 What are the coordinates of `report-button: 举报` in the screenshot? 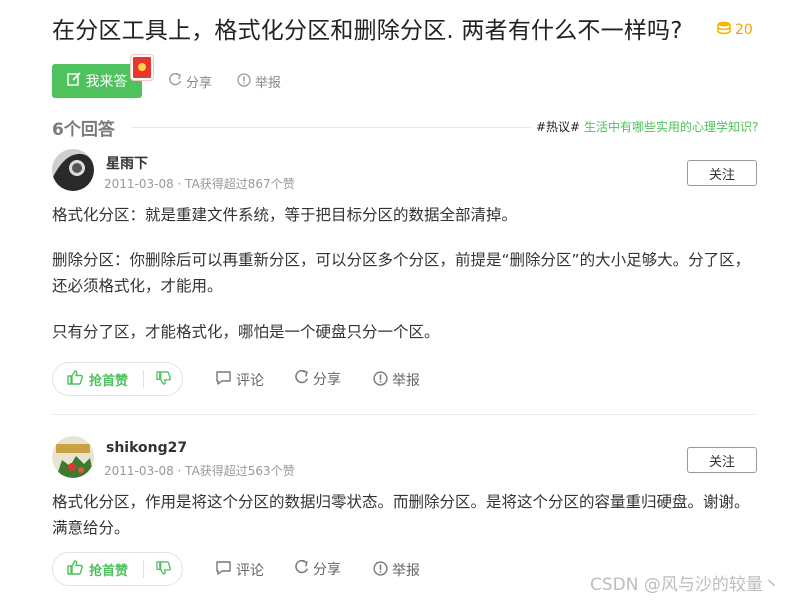 It's located at (259, 81).